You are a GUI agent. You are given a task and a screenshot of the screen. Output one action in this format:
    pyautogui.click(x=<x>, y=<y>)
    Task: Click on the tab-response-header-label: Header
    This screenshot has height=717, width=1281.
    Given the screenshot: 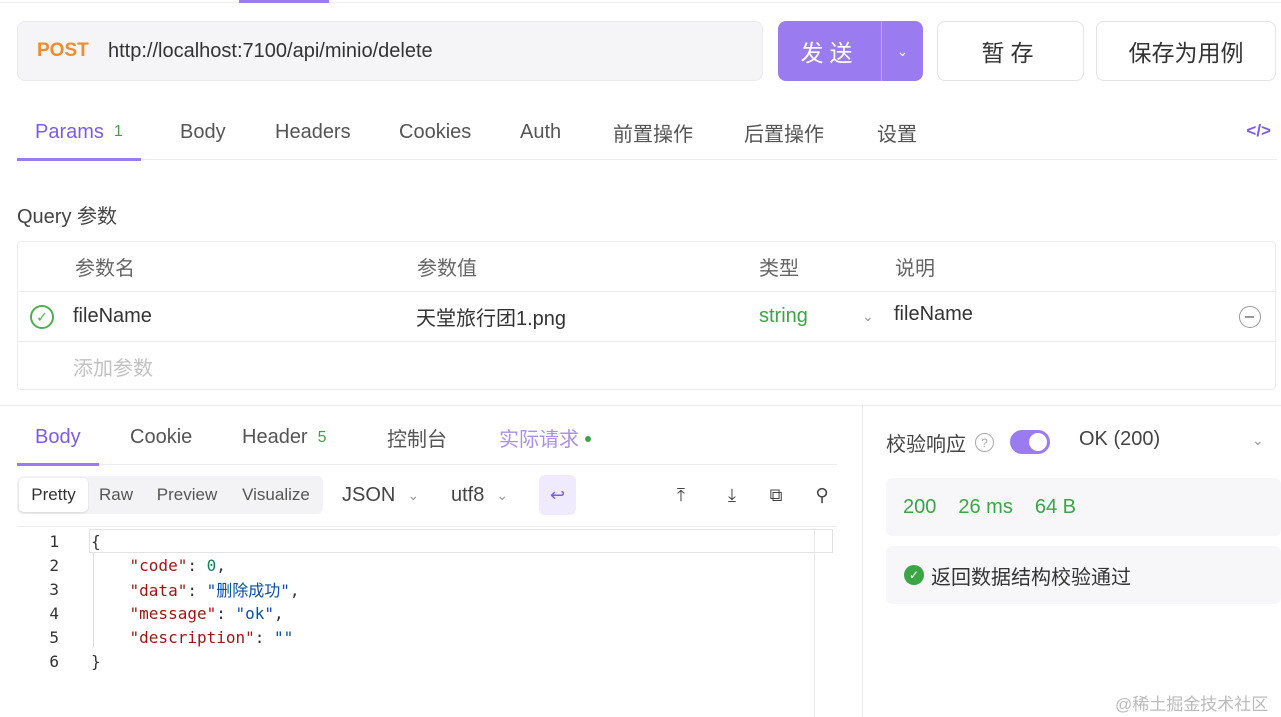 What is the action you would take?
    pyautogui.click(x=275, y=437)
    